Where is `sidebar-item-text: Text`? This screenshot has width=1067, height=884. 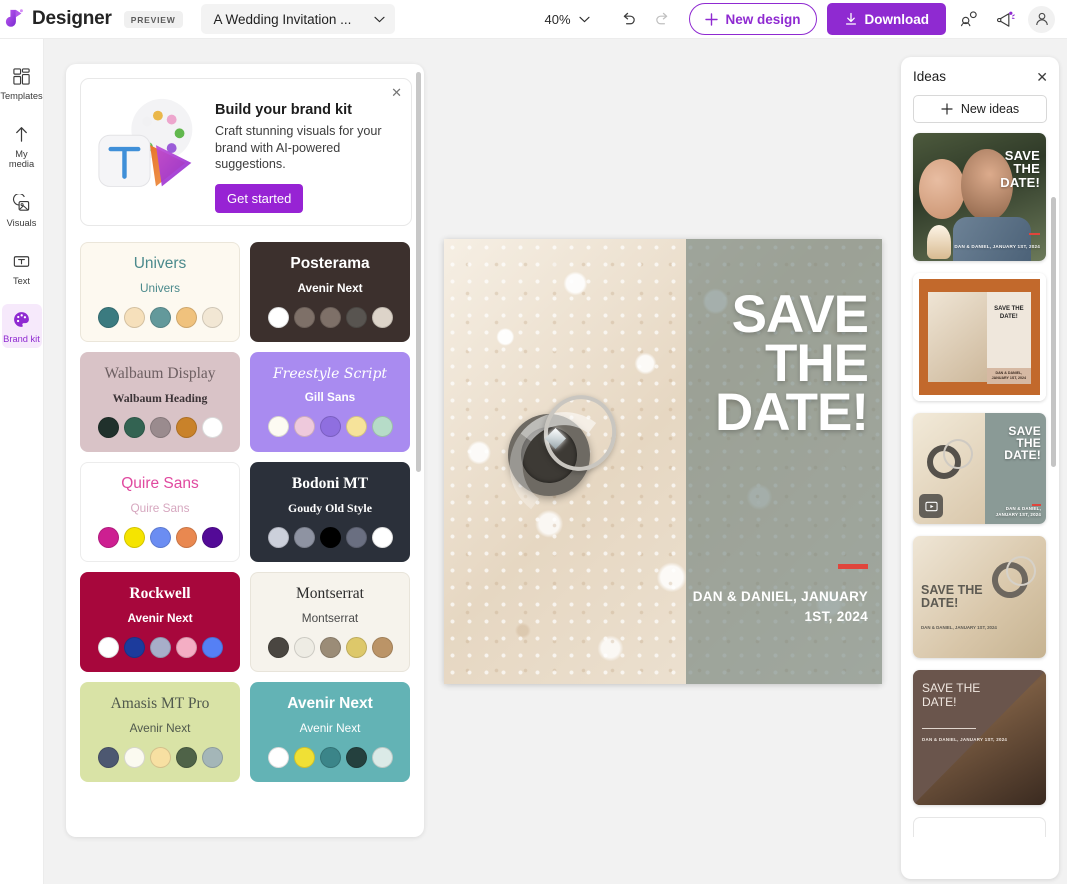 sidebar-item-text: Text is located at coordinates (22, 268).